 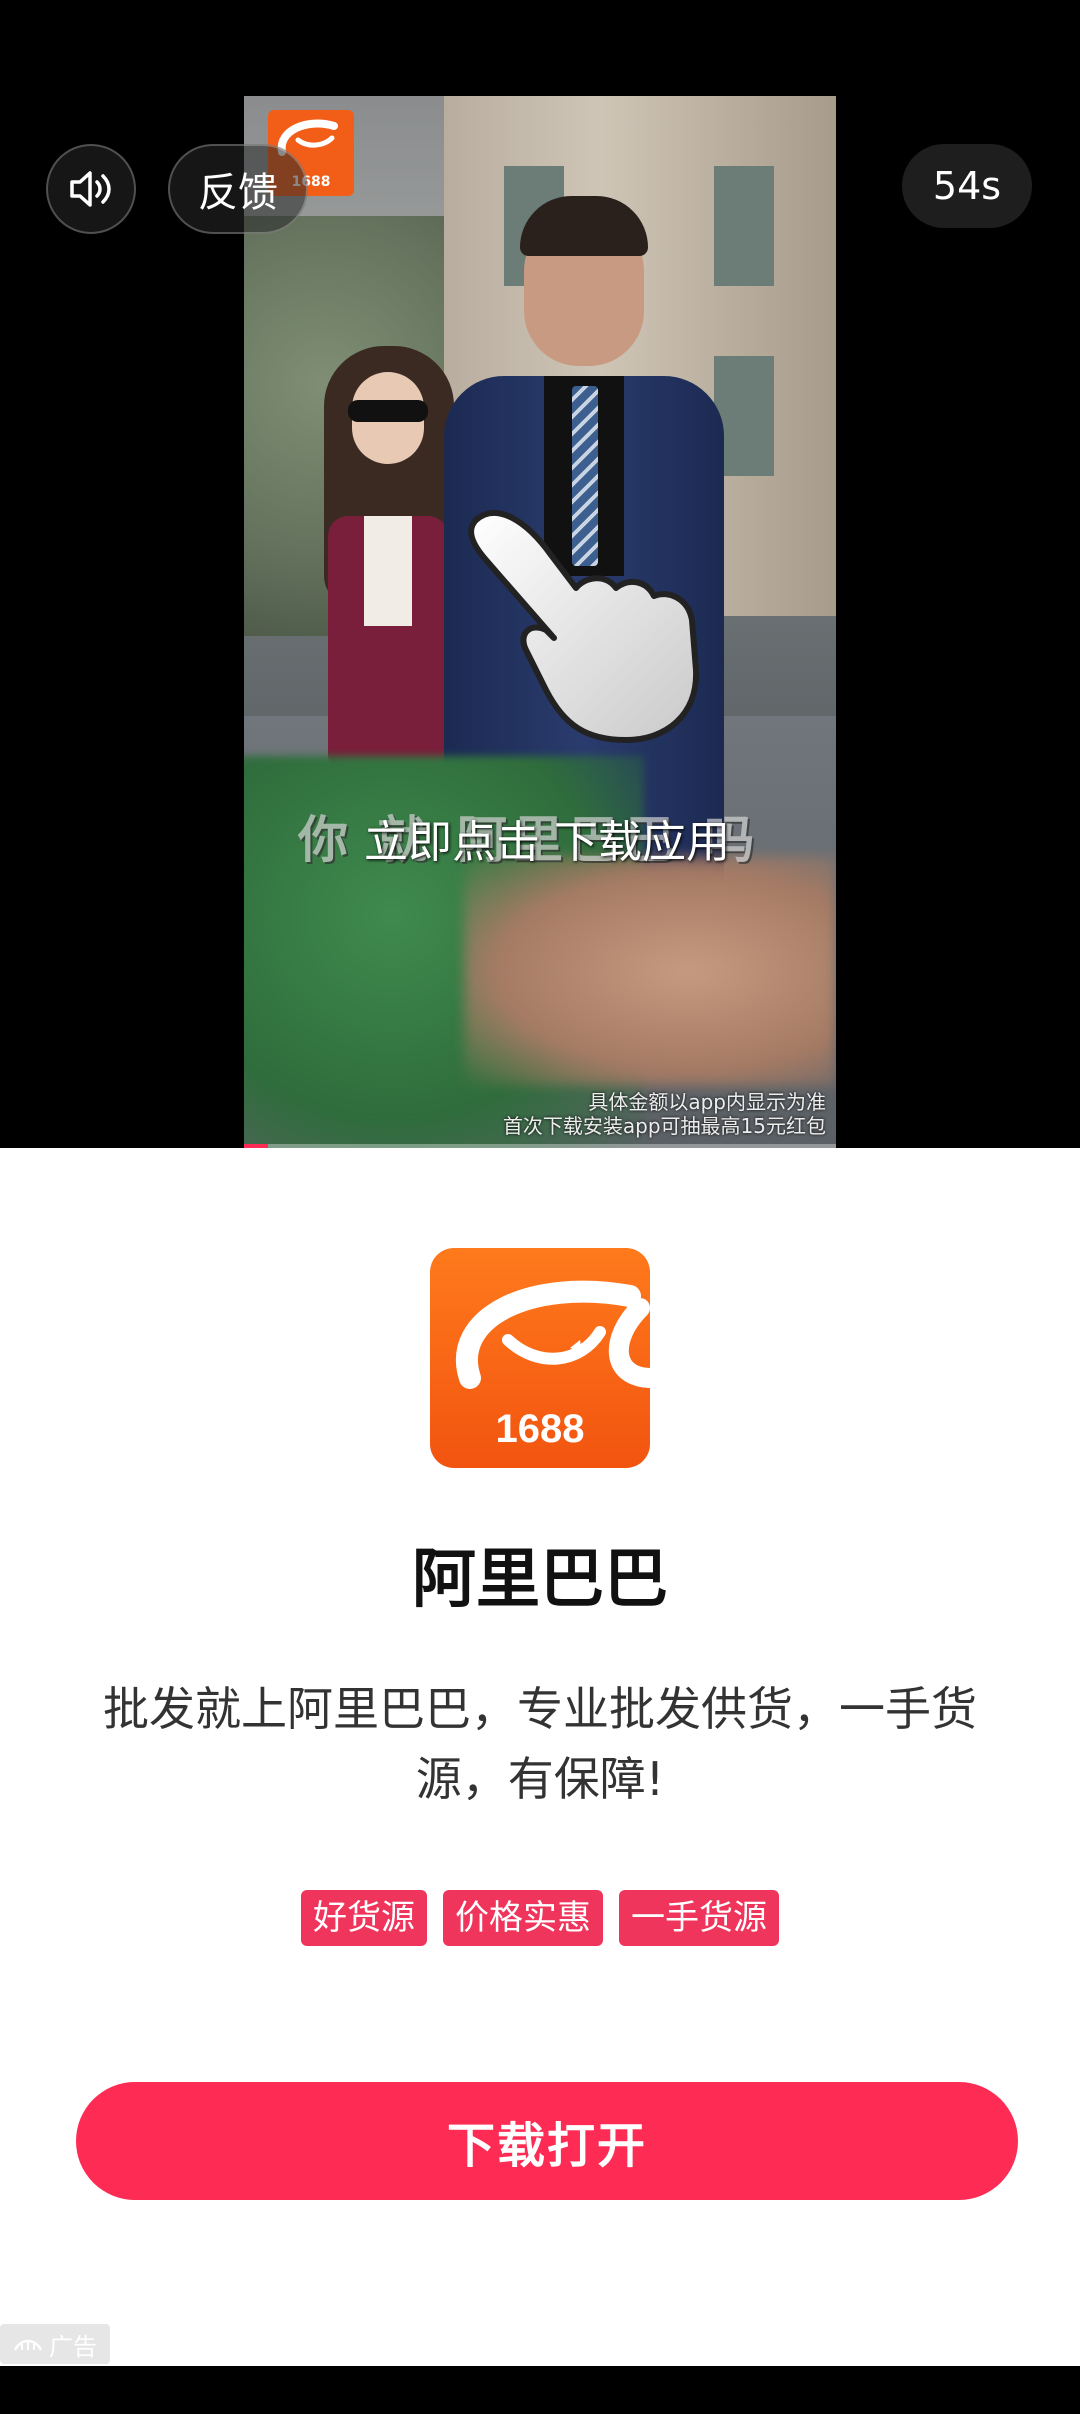 What do you see at coordinates (364, 1918) in the screenshot?
I see `feature-tag: 好货源` at bounding box center [364, 1918].